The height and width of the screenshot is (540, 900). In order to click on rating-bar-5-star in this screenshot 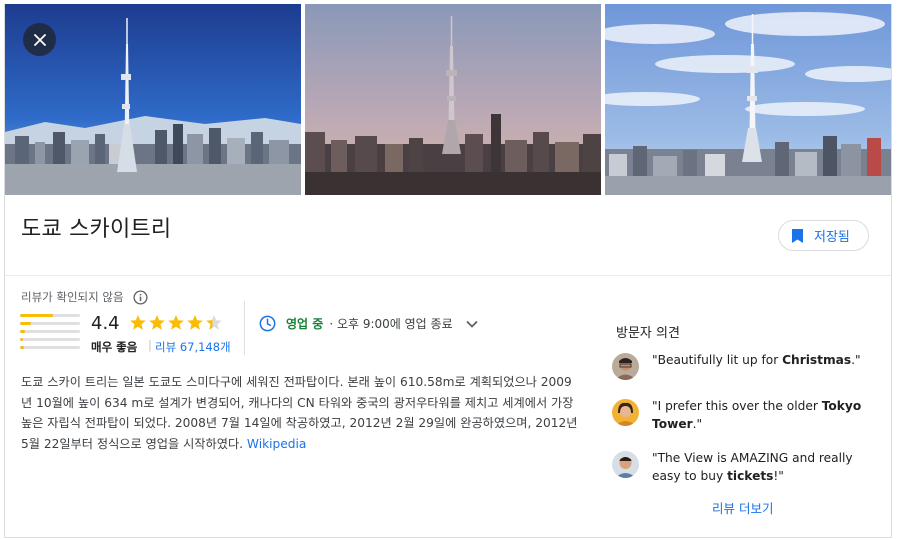, I will do `click(50, 315)`.